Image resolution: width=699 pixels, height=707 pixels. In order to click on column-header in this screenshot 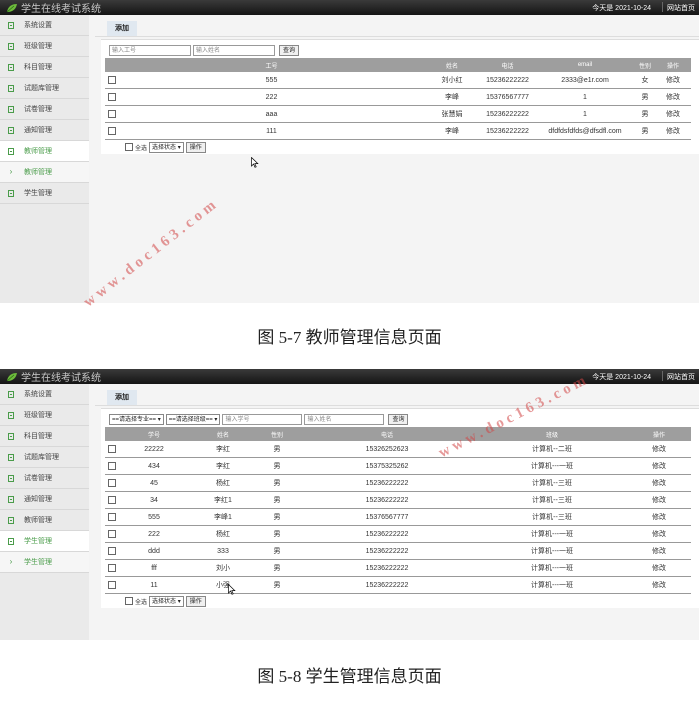, I will do `click(112, 65)`.